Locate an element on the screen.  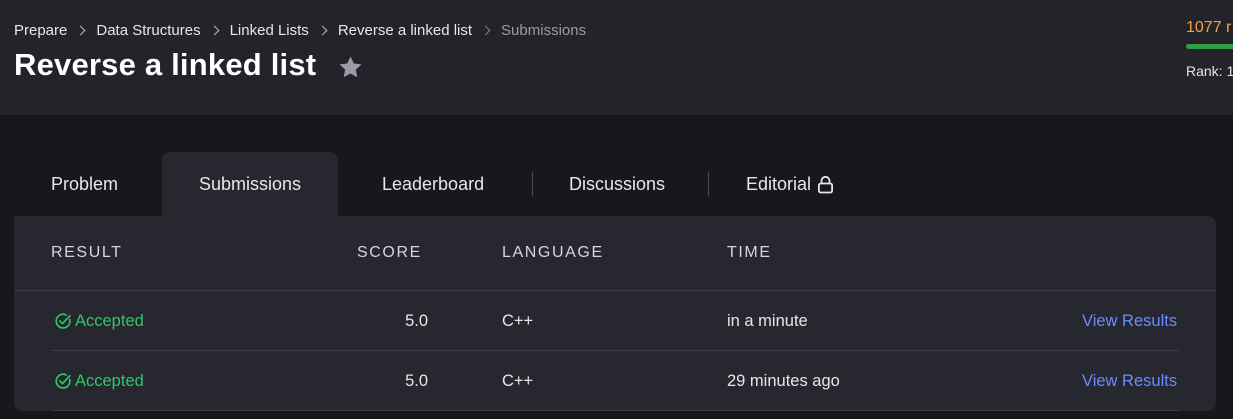
column-header-time: TIME is located at coordinates (749, 252).